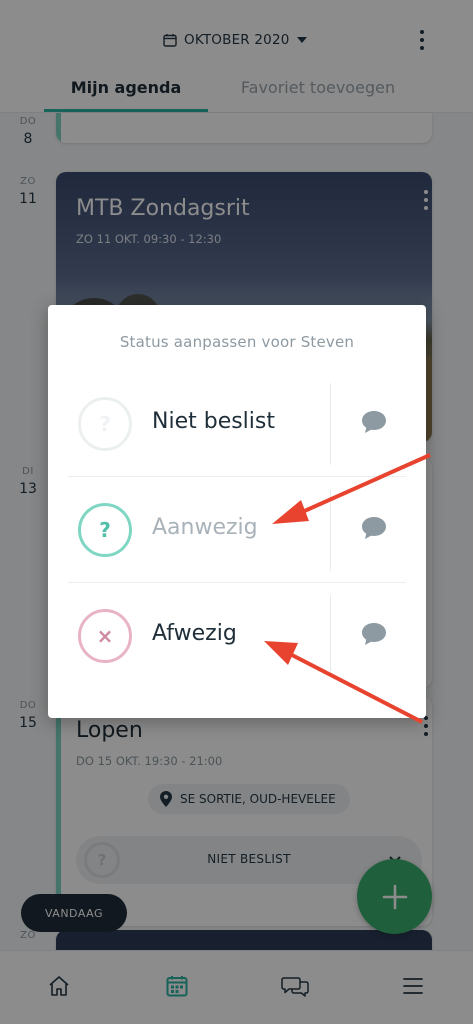 This screenshot has height=1024, width=473. I want to click on dialog-title: Status aanpassen voor Steven, so click(237, 342).